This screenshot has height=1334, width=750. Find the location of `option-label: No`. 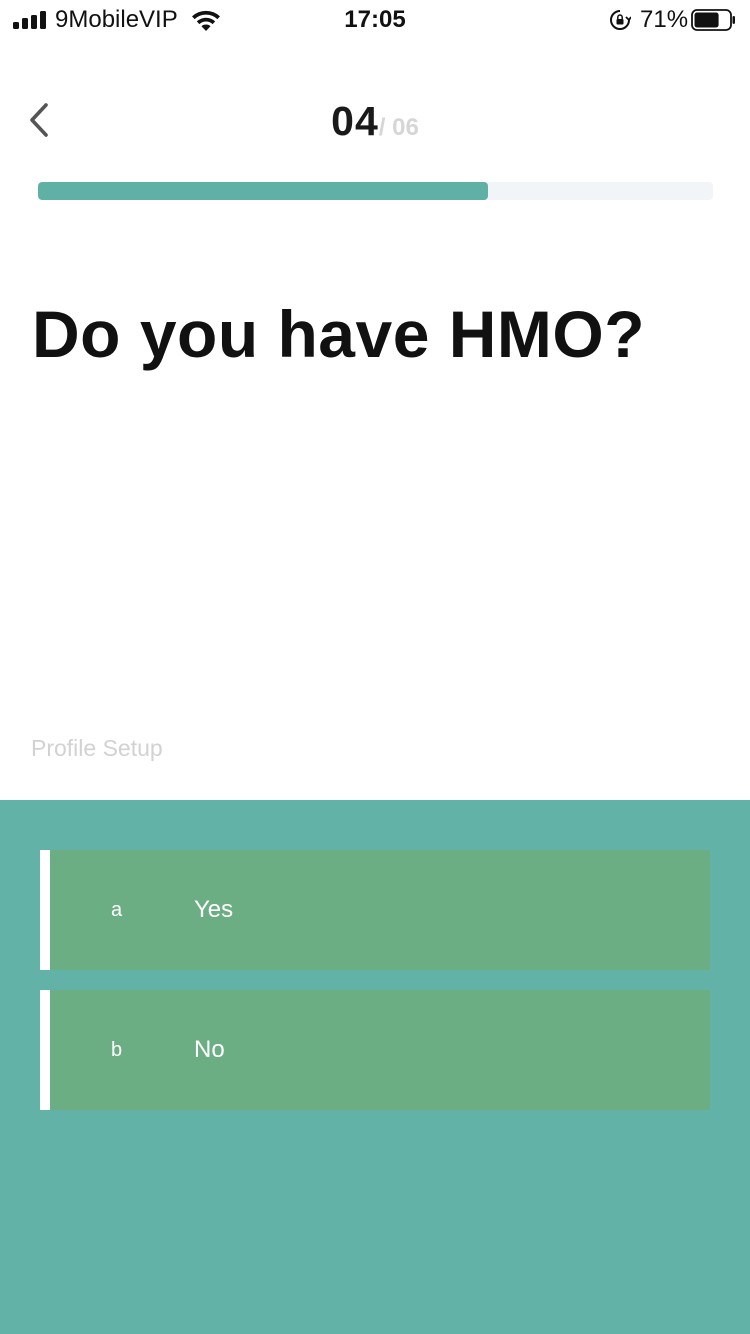

option-label: No is located at coordinates (209, 1049).